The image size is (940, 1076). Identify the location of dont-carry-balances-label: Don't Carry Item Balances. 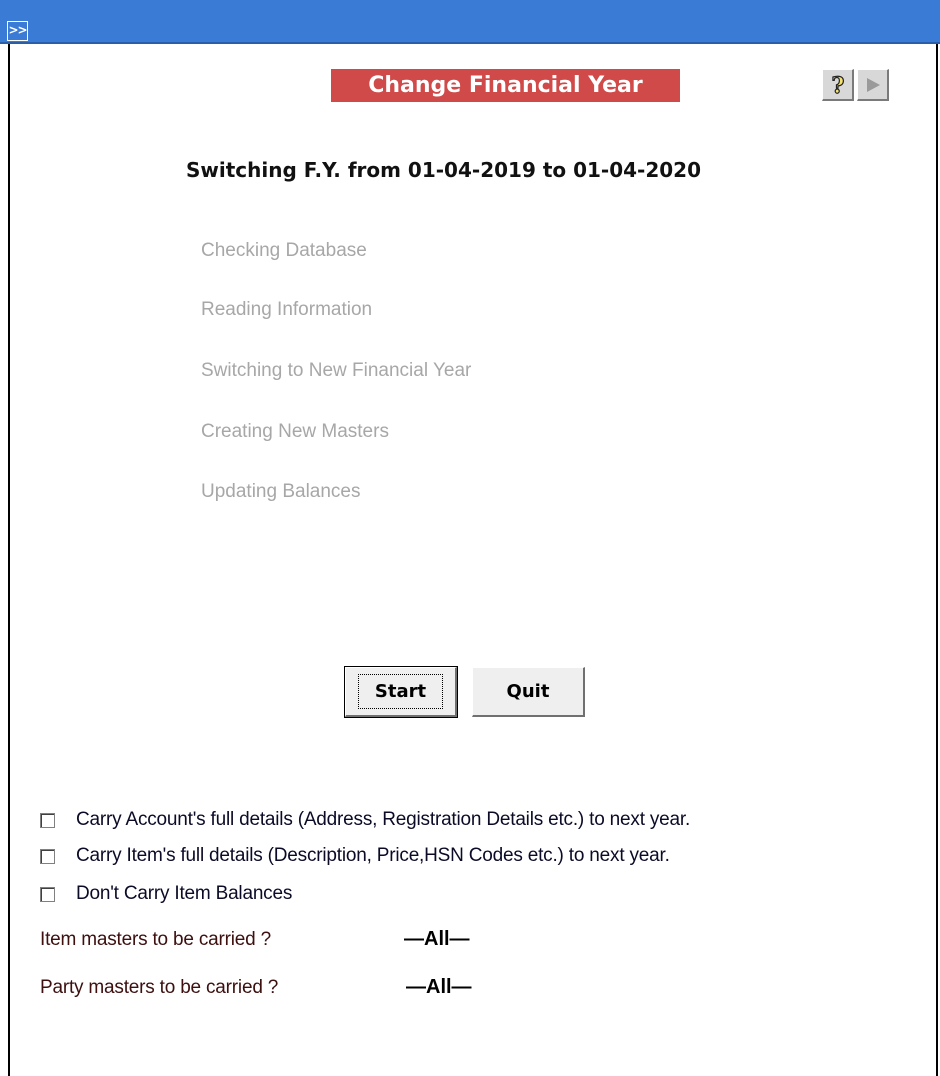
(184, 893).